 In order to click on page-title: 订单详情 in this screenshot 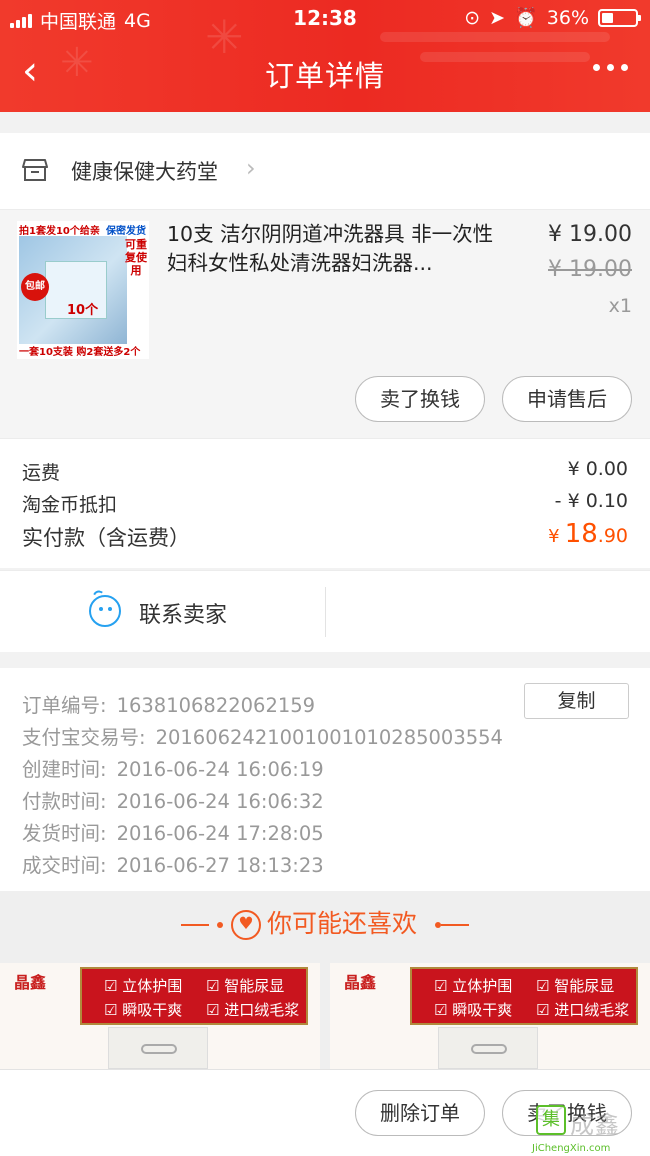, I will do `click(324, 76)`.